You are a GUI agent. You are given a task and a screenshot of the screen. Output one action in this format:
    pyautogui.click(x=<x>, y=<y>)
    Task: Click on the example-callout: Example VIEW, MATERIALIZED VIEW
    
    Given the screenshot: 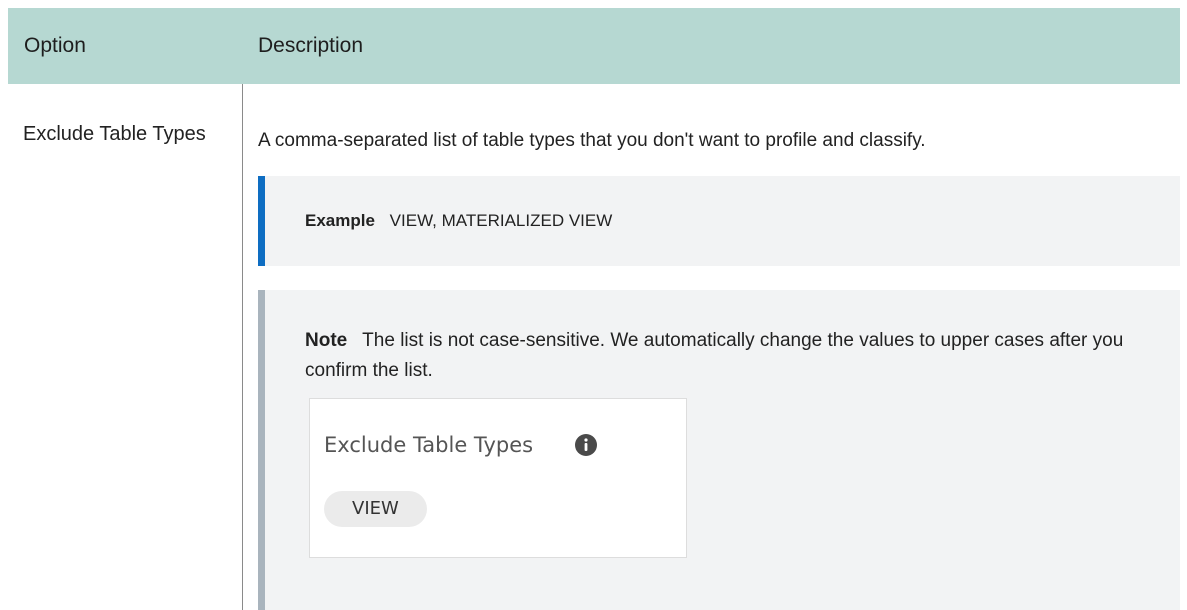 What is the action you would take?
    pyautogui.click(x=719, y=221)
    